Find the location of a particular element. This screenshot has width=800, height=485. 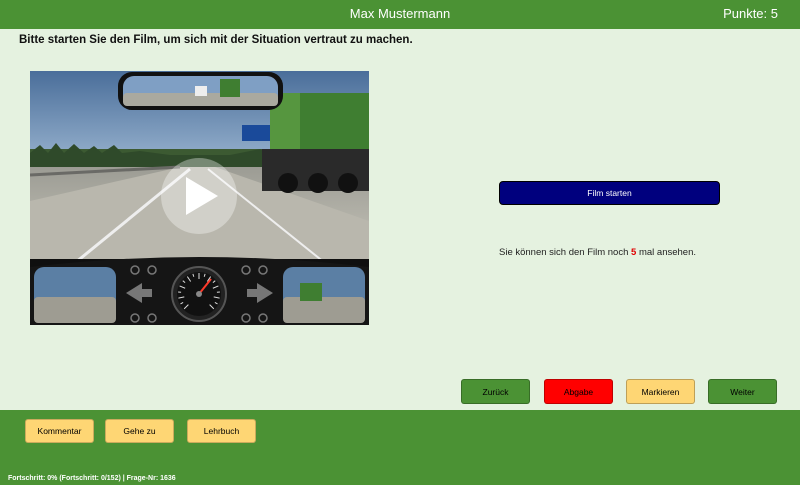

remaining-count: 5 is located at coordinates (634, 252).